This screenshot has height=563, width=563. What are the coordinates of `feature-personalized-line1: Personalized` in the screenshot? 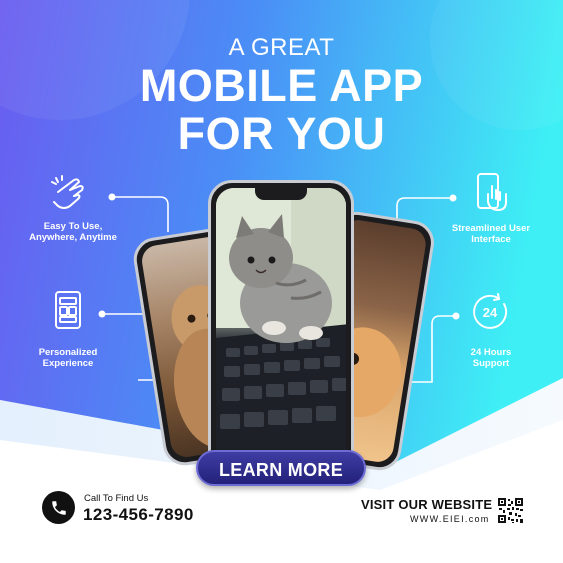 It's located at (68, 352).